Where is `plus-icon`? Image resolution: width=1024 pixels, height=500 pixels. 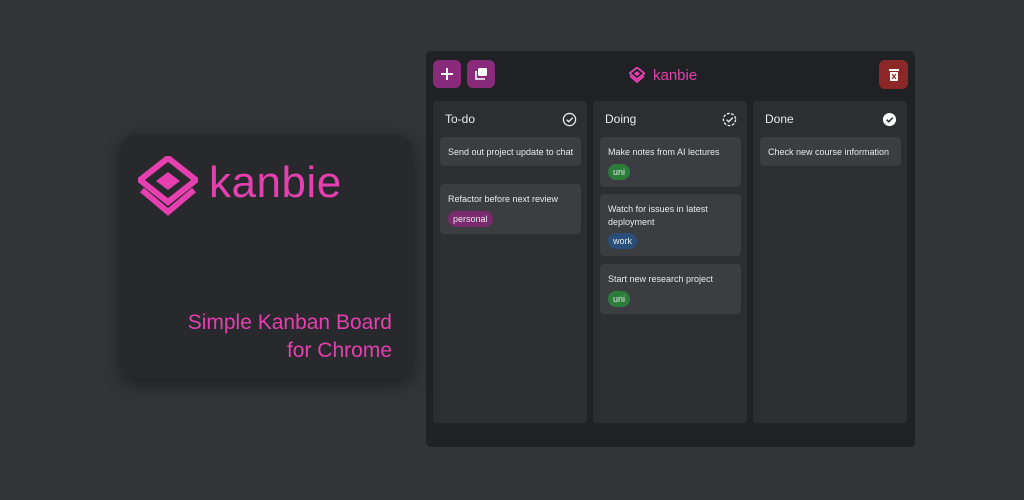
plus-icon is located at coordinates (447, 74).